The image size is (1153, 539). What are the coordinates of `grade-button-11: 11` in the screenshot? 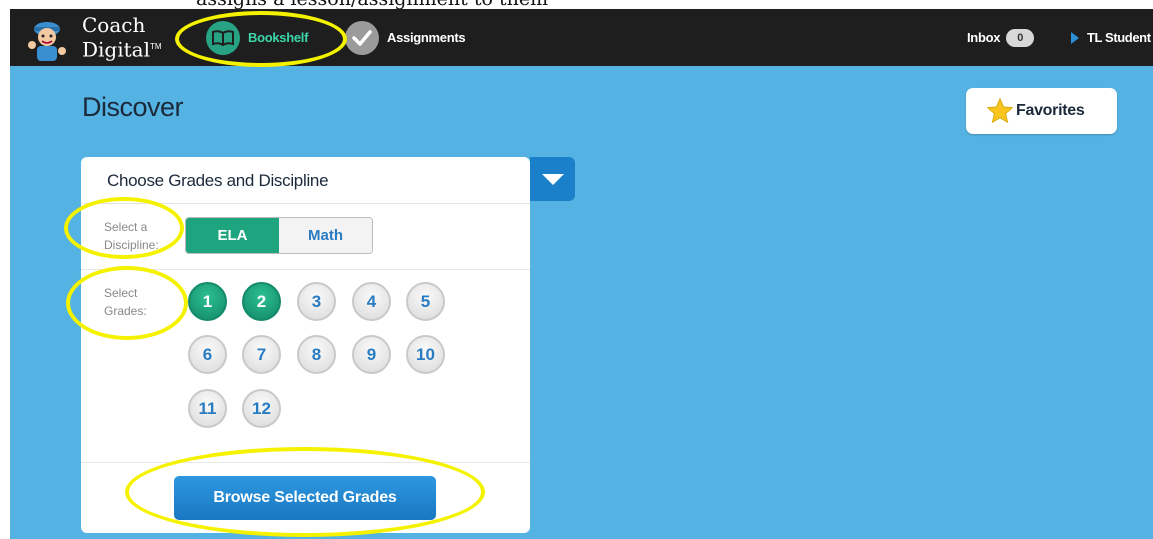 It's located at (207, 408).